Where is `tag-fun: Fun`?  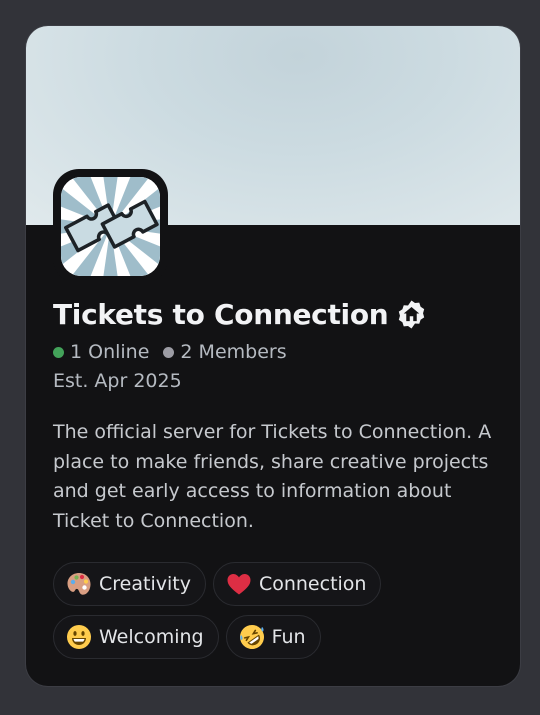
tag-fun: Fun is located at coordinates (273, 637).